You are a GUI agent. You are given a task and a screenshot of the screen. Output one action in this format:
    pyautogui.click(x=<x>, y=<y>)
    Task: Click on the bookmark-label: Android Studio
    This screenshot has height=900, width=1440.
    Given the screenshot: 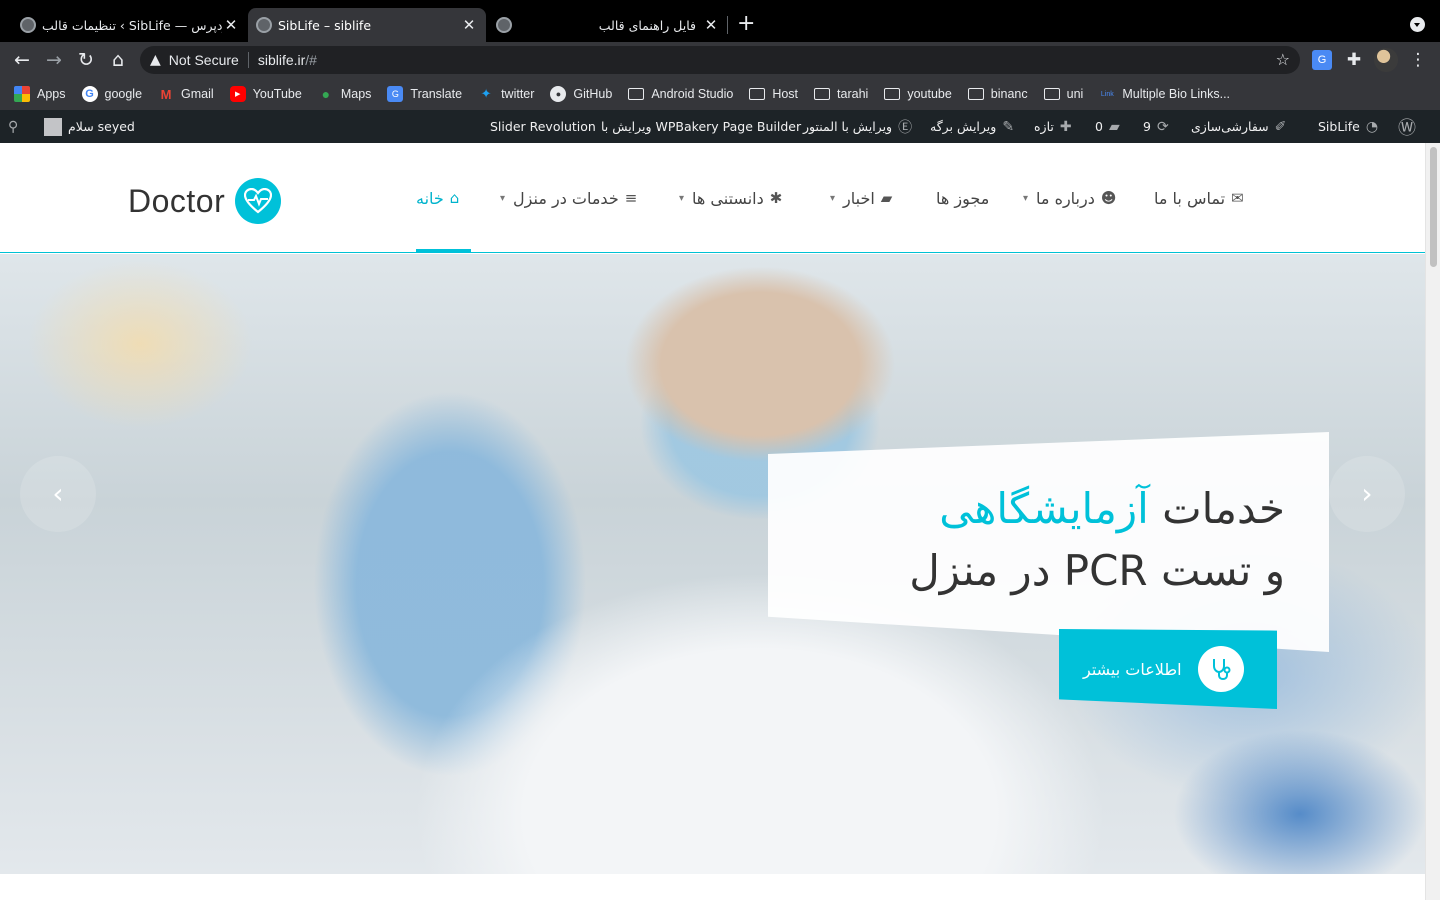 What is the action you would take?
    pyautogui.click(x=692, y=94)
    